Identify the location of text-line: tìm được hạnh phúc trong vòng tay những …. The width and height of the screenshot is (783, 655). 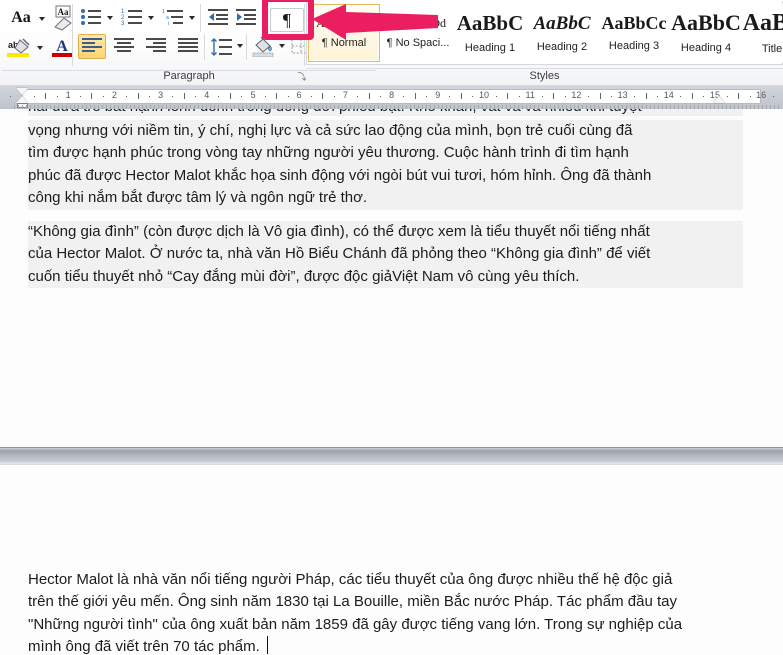
(328, 153).